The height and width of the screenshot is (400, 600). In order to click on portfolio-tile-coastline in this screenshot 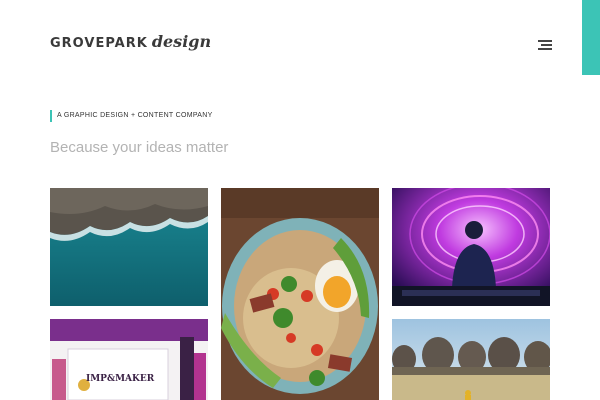, I will do `click(129, 247)`.